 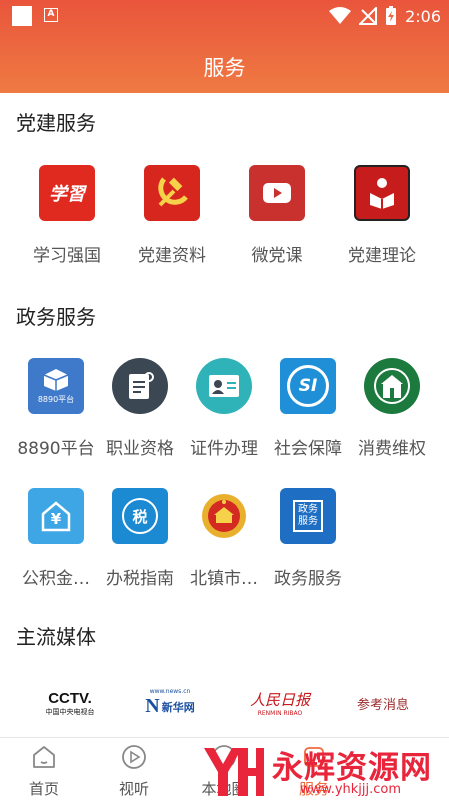 What do you see at coordinates (56, 317) in the screenshot?
I see `section-title-gov: 政务服务` at bounding box center [56, 317].